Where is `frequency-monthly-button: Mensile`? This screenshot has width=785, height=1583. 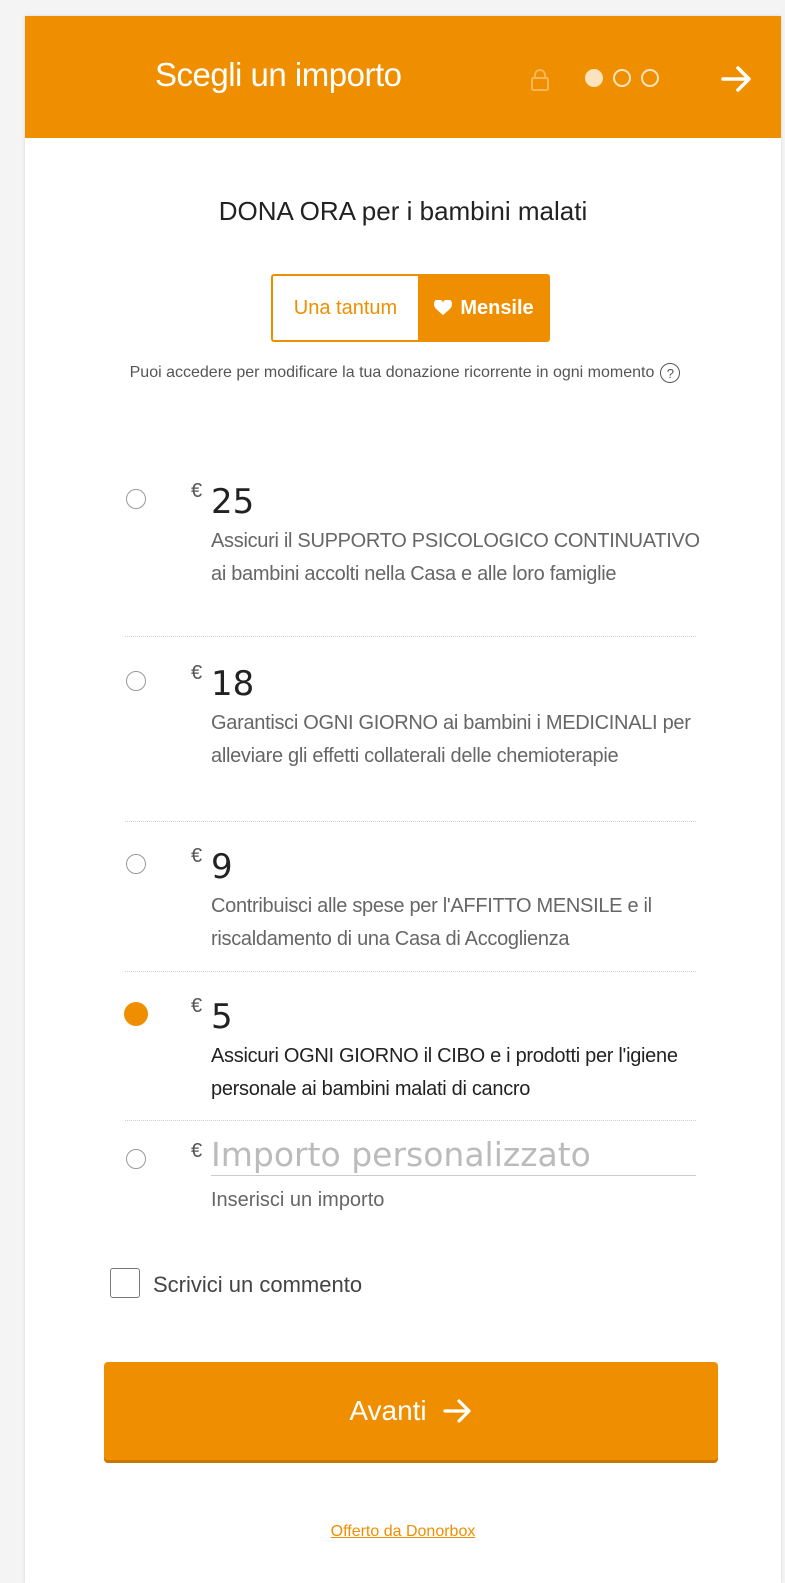
frequency-monthly-button: Mensile is located at coordinates (484, 308).